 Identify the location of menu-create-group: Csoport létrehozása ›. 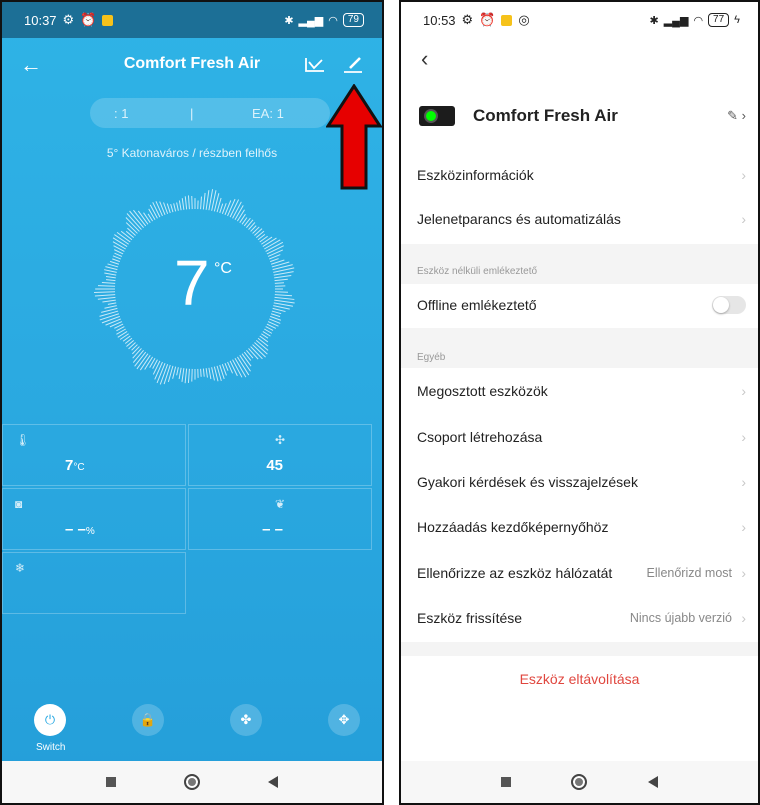
(579, 437).